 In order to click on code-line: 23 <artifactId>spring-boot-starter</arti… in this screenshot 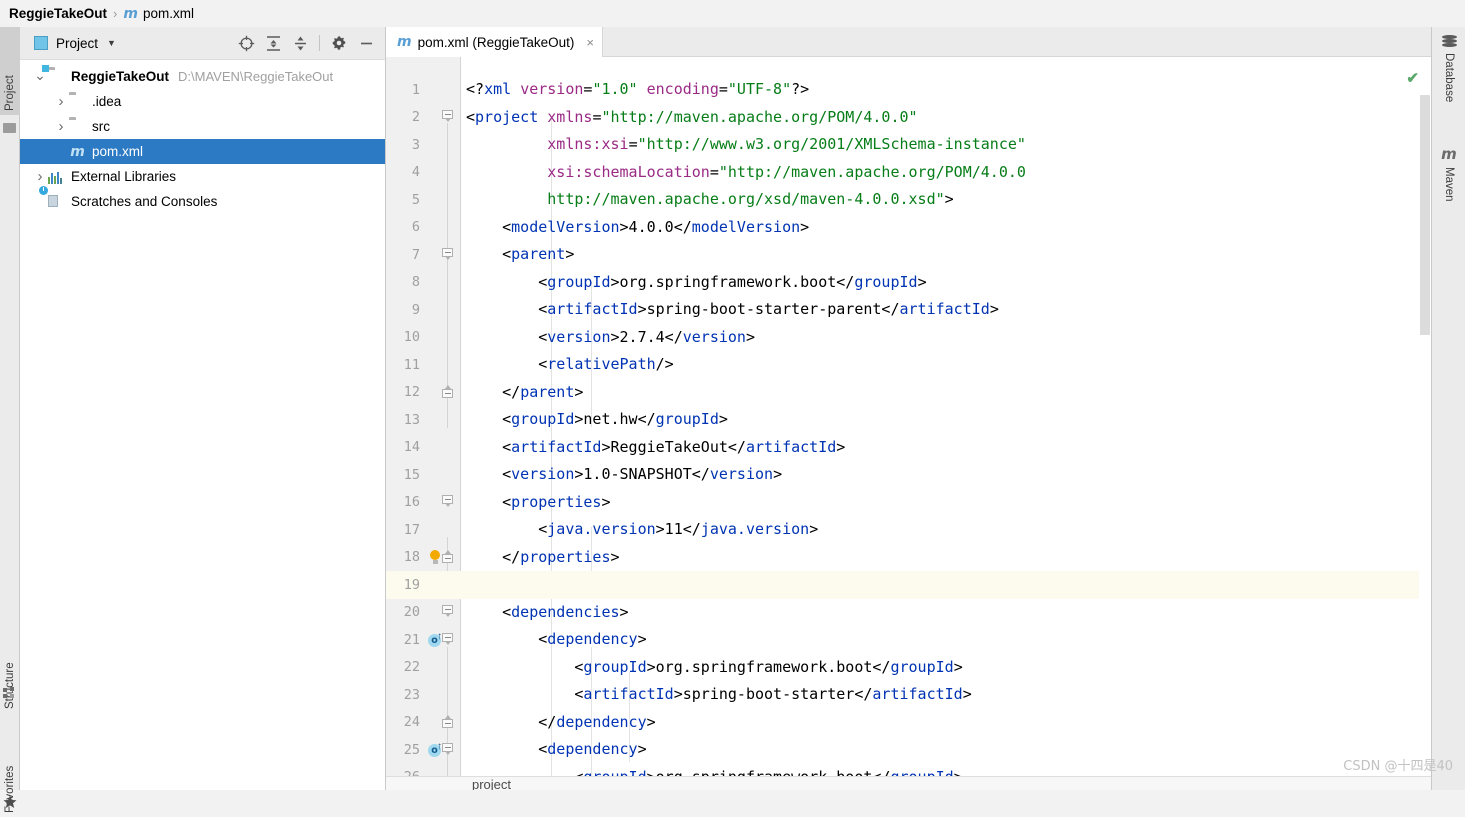, I will do `click(908, 695)`.